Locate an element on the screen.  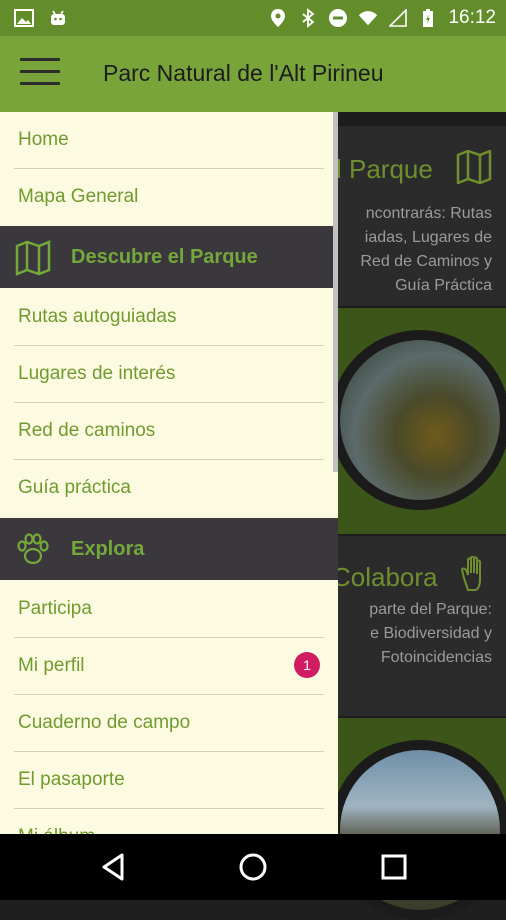
home-icon is located at coordinates (253, 867).